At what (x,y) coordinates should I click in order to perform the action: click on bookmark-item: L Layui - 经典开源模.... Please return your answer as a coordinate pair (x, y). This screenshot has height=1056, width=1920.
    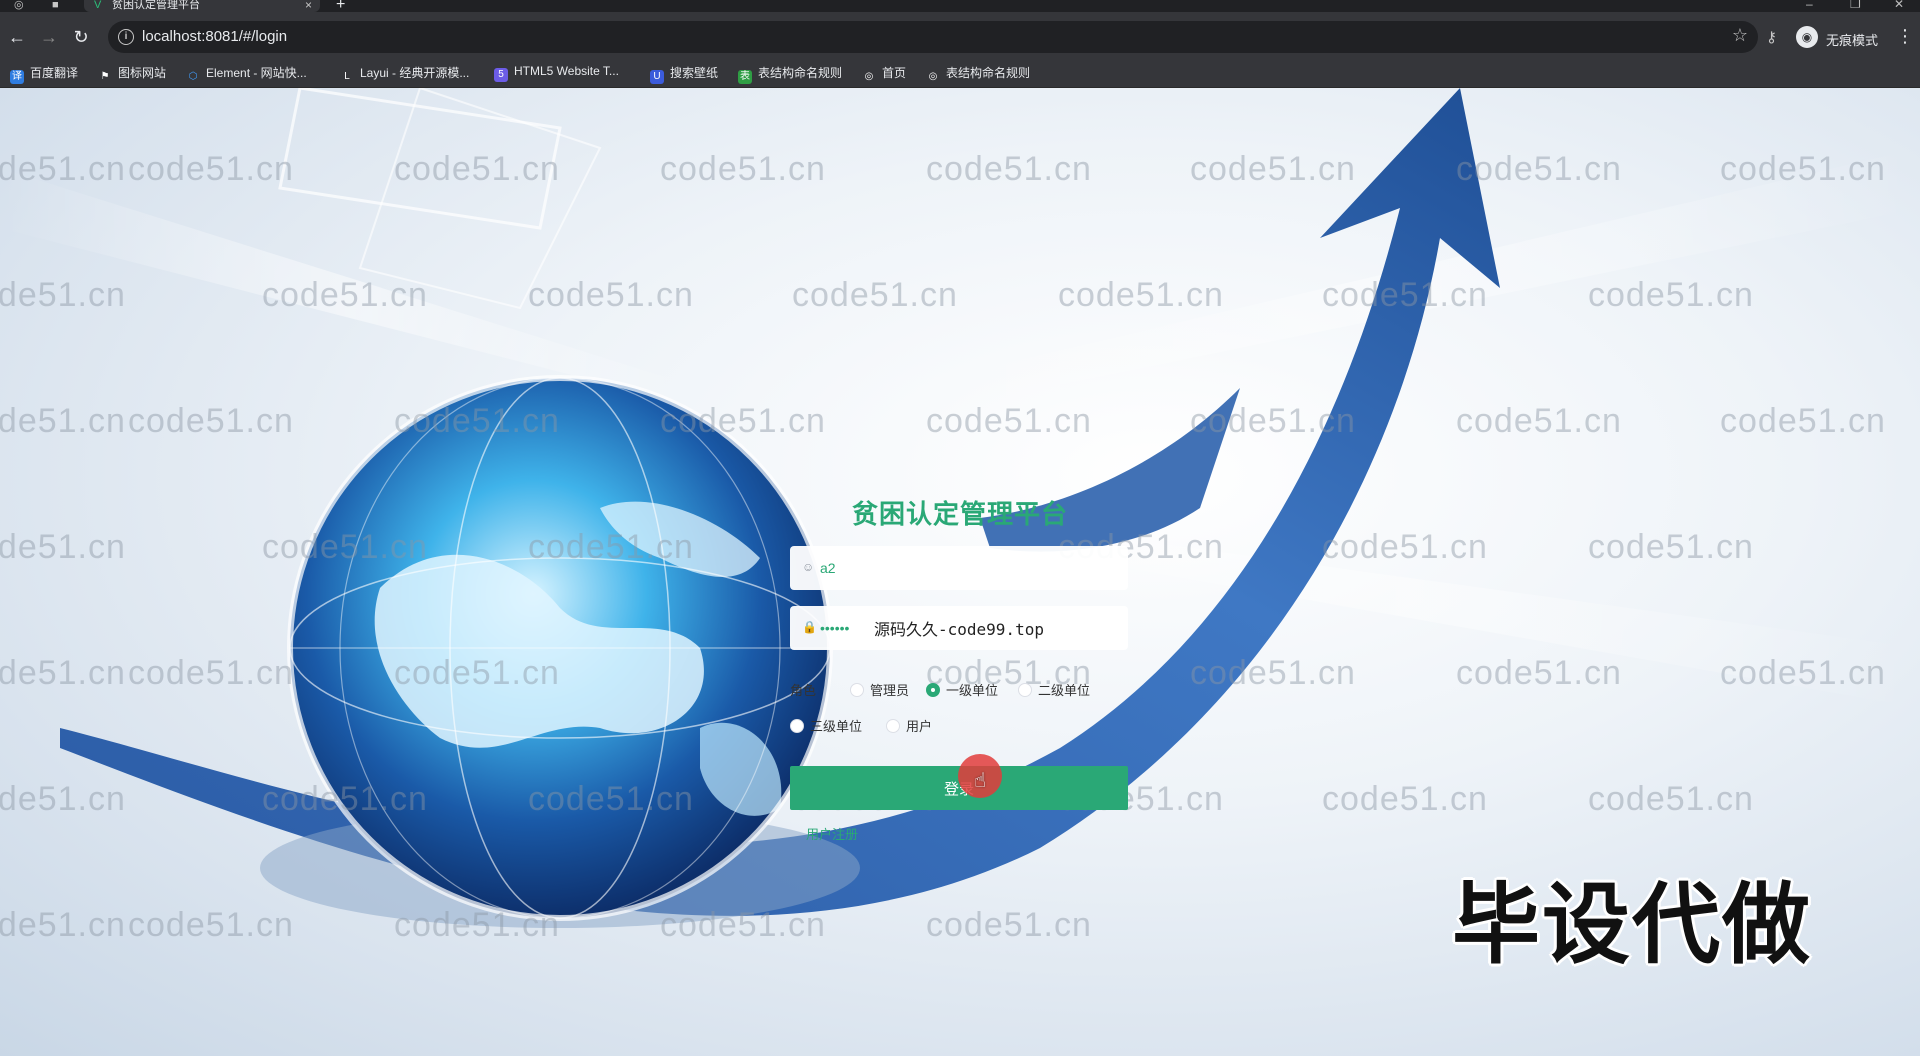
    Looking at the image, I should click on (404, 73).